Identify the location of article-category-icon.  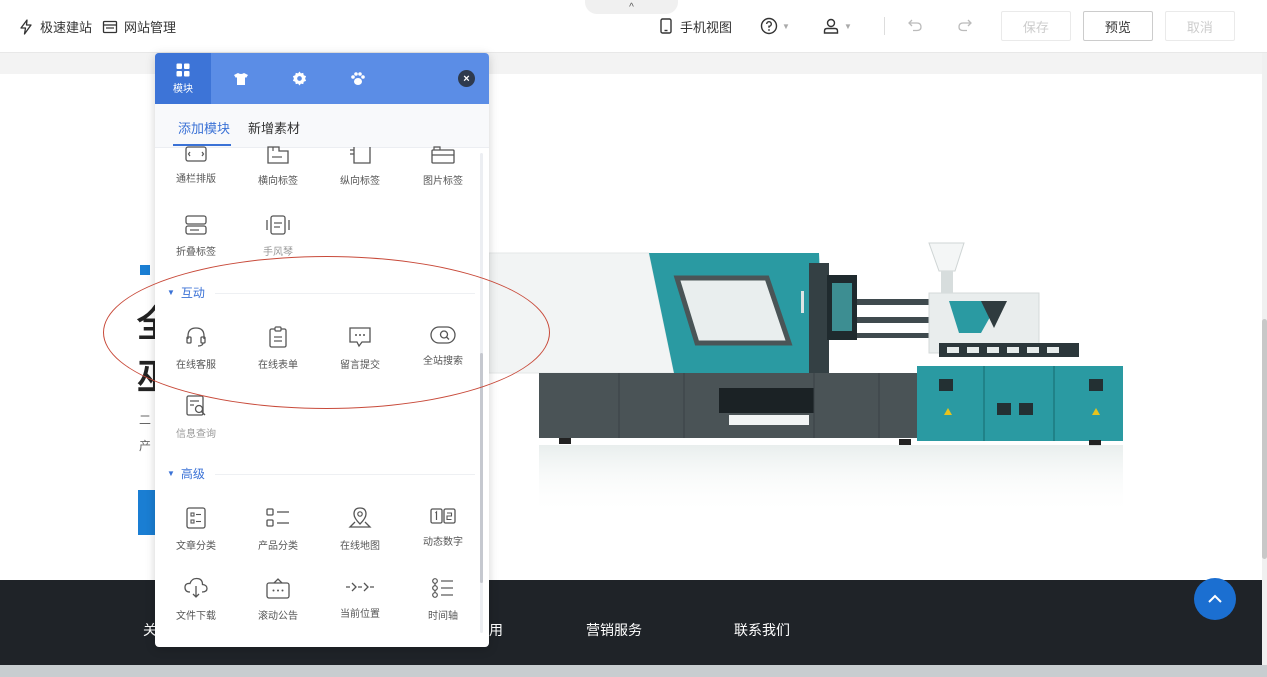
(196, 518).